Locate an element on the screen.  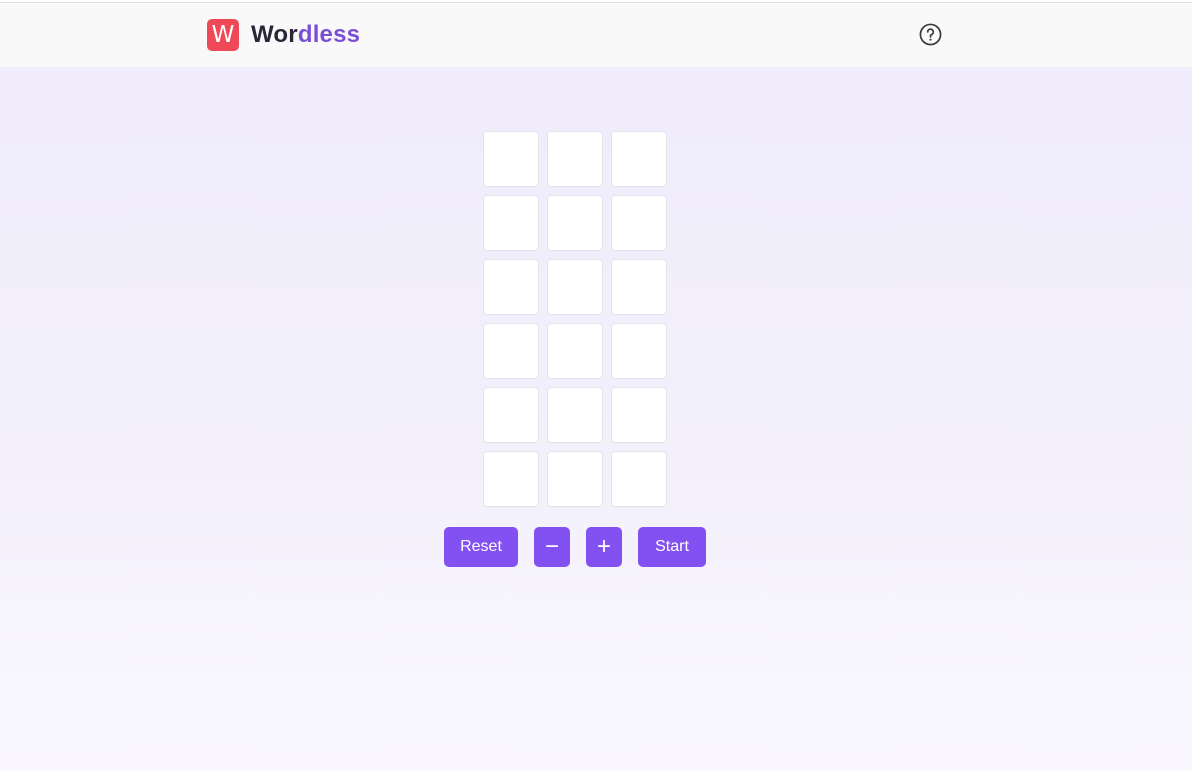
increase-button: + is located at coordinates (604, 547).